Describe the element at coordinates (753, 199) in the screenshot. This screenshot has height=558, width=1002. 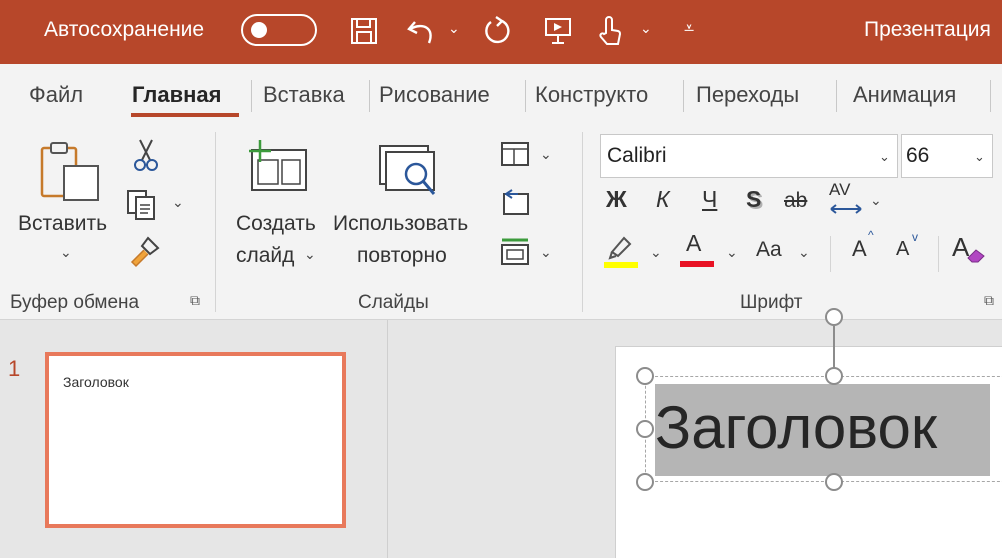
I see `text-shadow-button: S` at that location.